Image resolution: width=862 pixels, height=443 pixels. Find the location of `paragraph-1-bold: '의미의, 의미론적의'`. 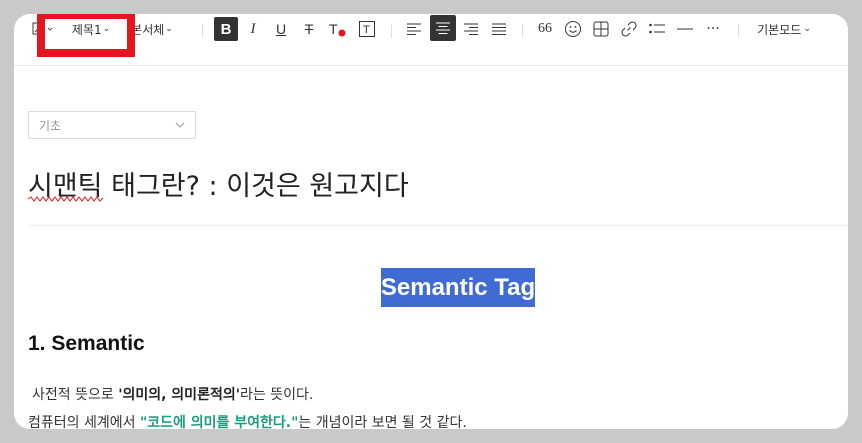

paragraph-1-bold: '의미의, 의미론적의' is located at coordinates (179, 395).